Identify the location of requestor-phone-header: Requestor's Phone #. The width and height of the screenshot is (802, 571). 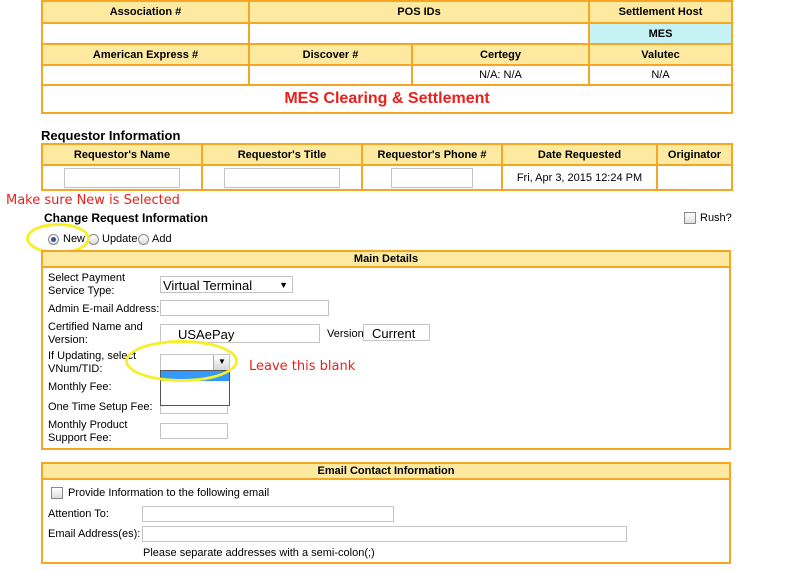
(432, 154).